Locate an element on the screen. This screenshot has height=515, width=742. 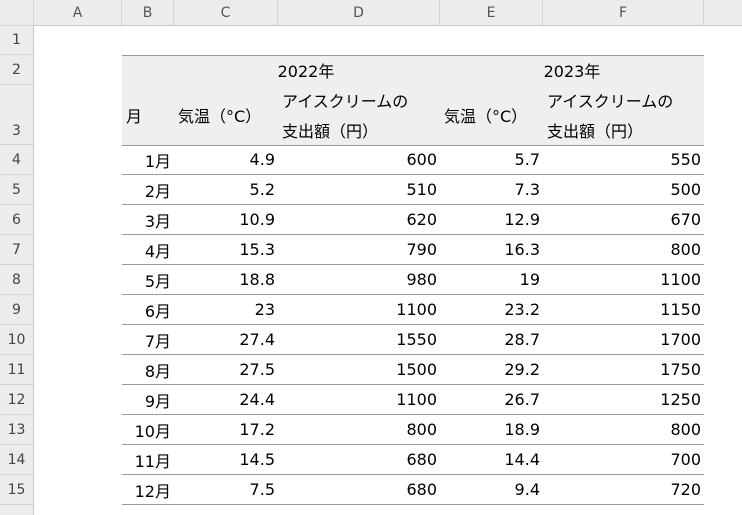
ice-2022-cell: 790 is located at coordinates (359, 249).